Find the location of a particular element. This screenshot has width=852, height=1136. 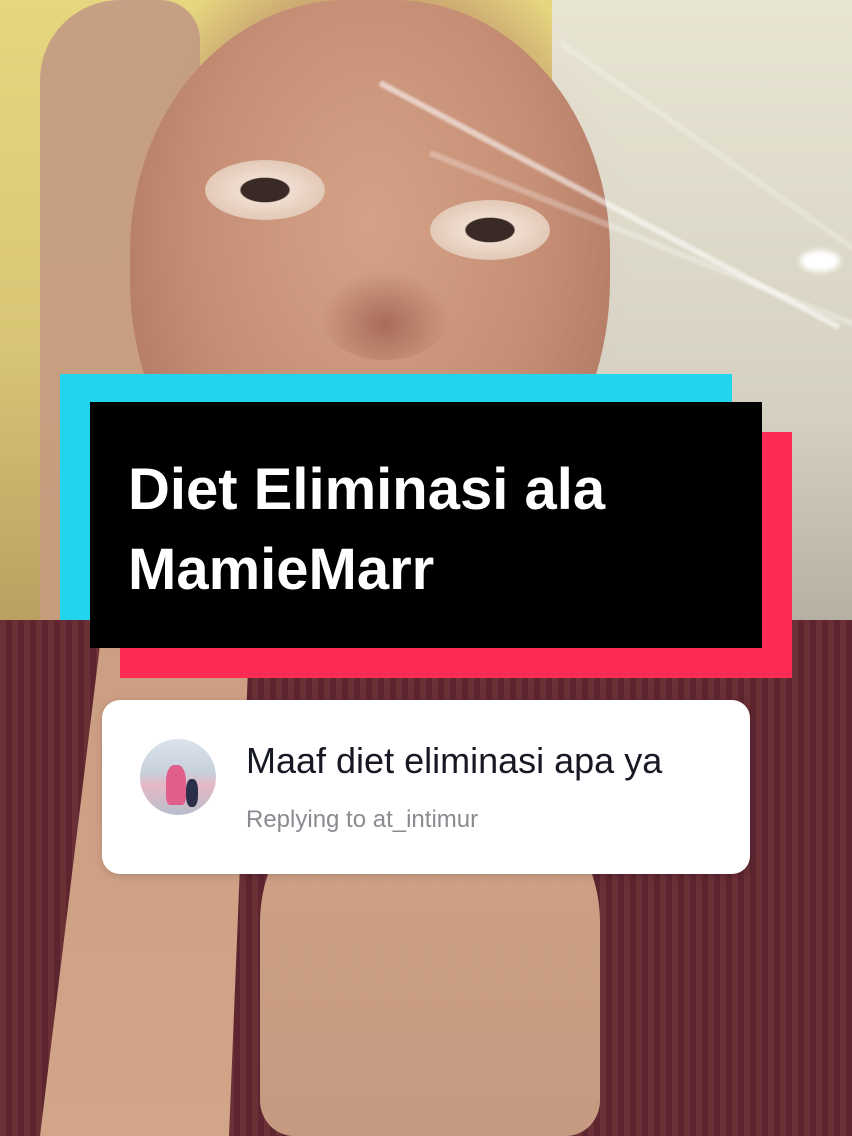

ceiling-light is located at coordinates (820, 261).